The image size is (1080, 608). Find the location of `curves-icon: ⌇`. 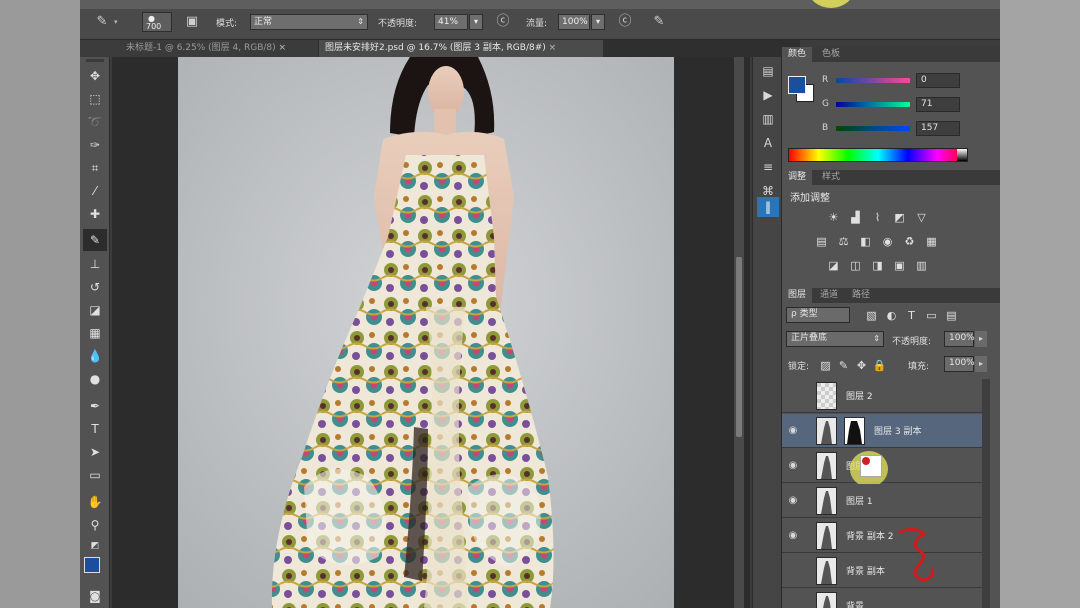

curves-icon: ⌇ is located at coordinates (877, 217).